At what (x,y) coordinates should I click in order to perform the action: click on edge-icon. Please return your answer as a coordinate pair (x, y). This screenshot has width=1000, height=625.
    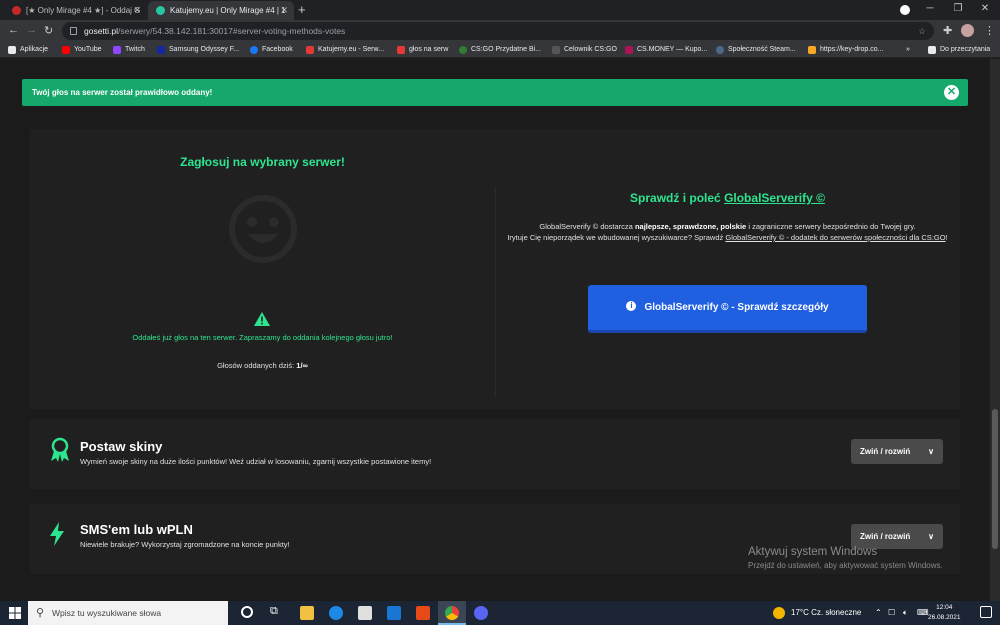
    Looking at the image, I should click on (336, 613).